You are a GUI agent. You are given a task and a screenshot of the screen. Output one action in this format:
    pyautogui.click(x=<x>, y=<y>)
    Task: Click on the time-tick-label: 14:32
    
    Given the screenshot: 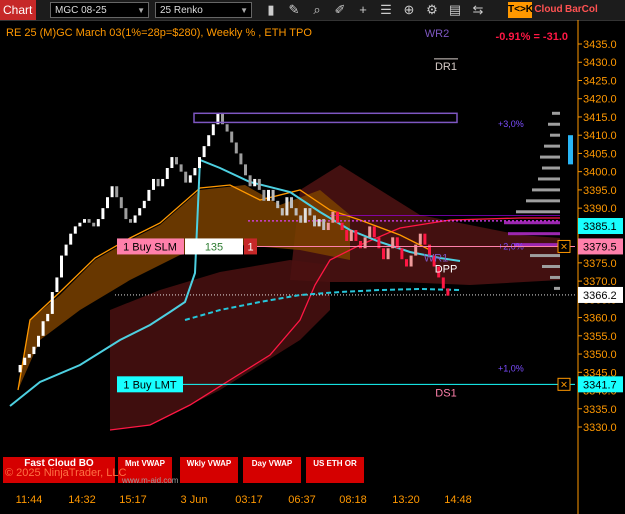 What is the action you would take?
    pyautogui.click(x=82, y=500)
    